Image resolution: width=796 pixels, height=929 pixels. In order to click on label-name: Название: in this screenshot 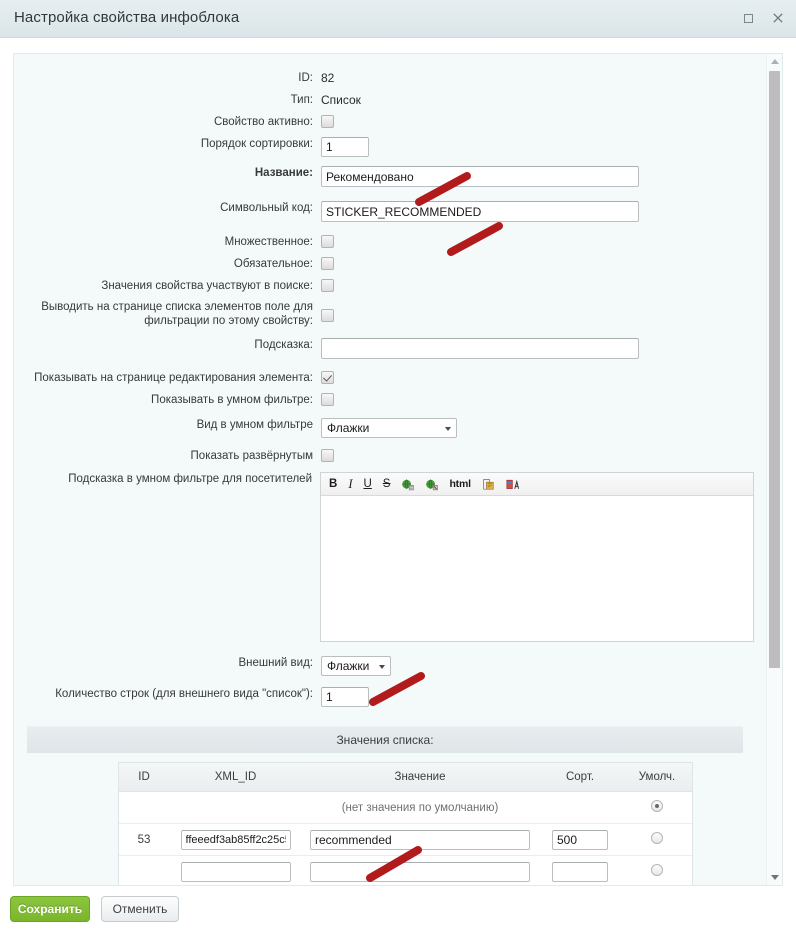, I will do `click(283, 173)`.